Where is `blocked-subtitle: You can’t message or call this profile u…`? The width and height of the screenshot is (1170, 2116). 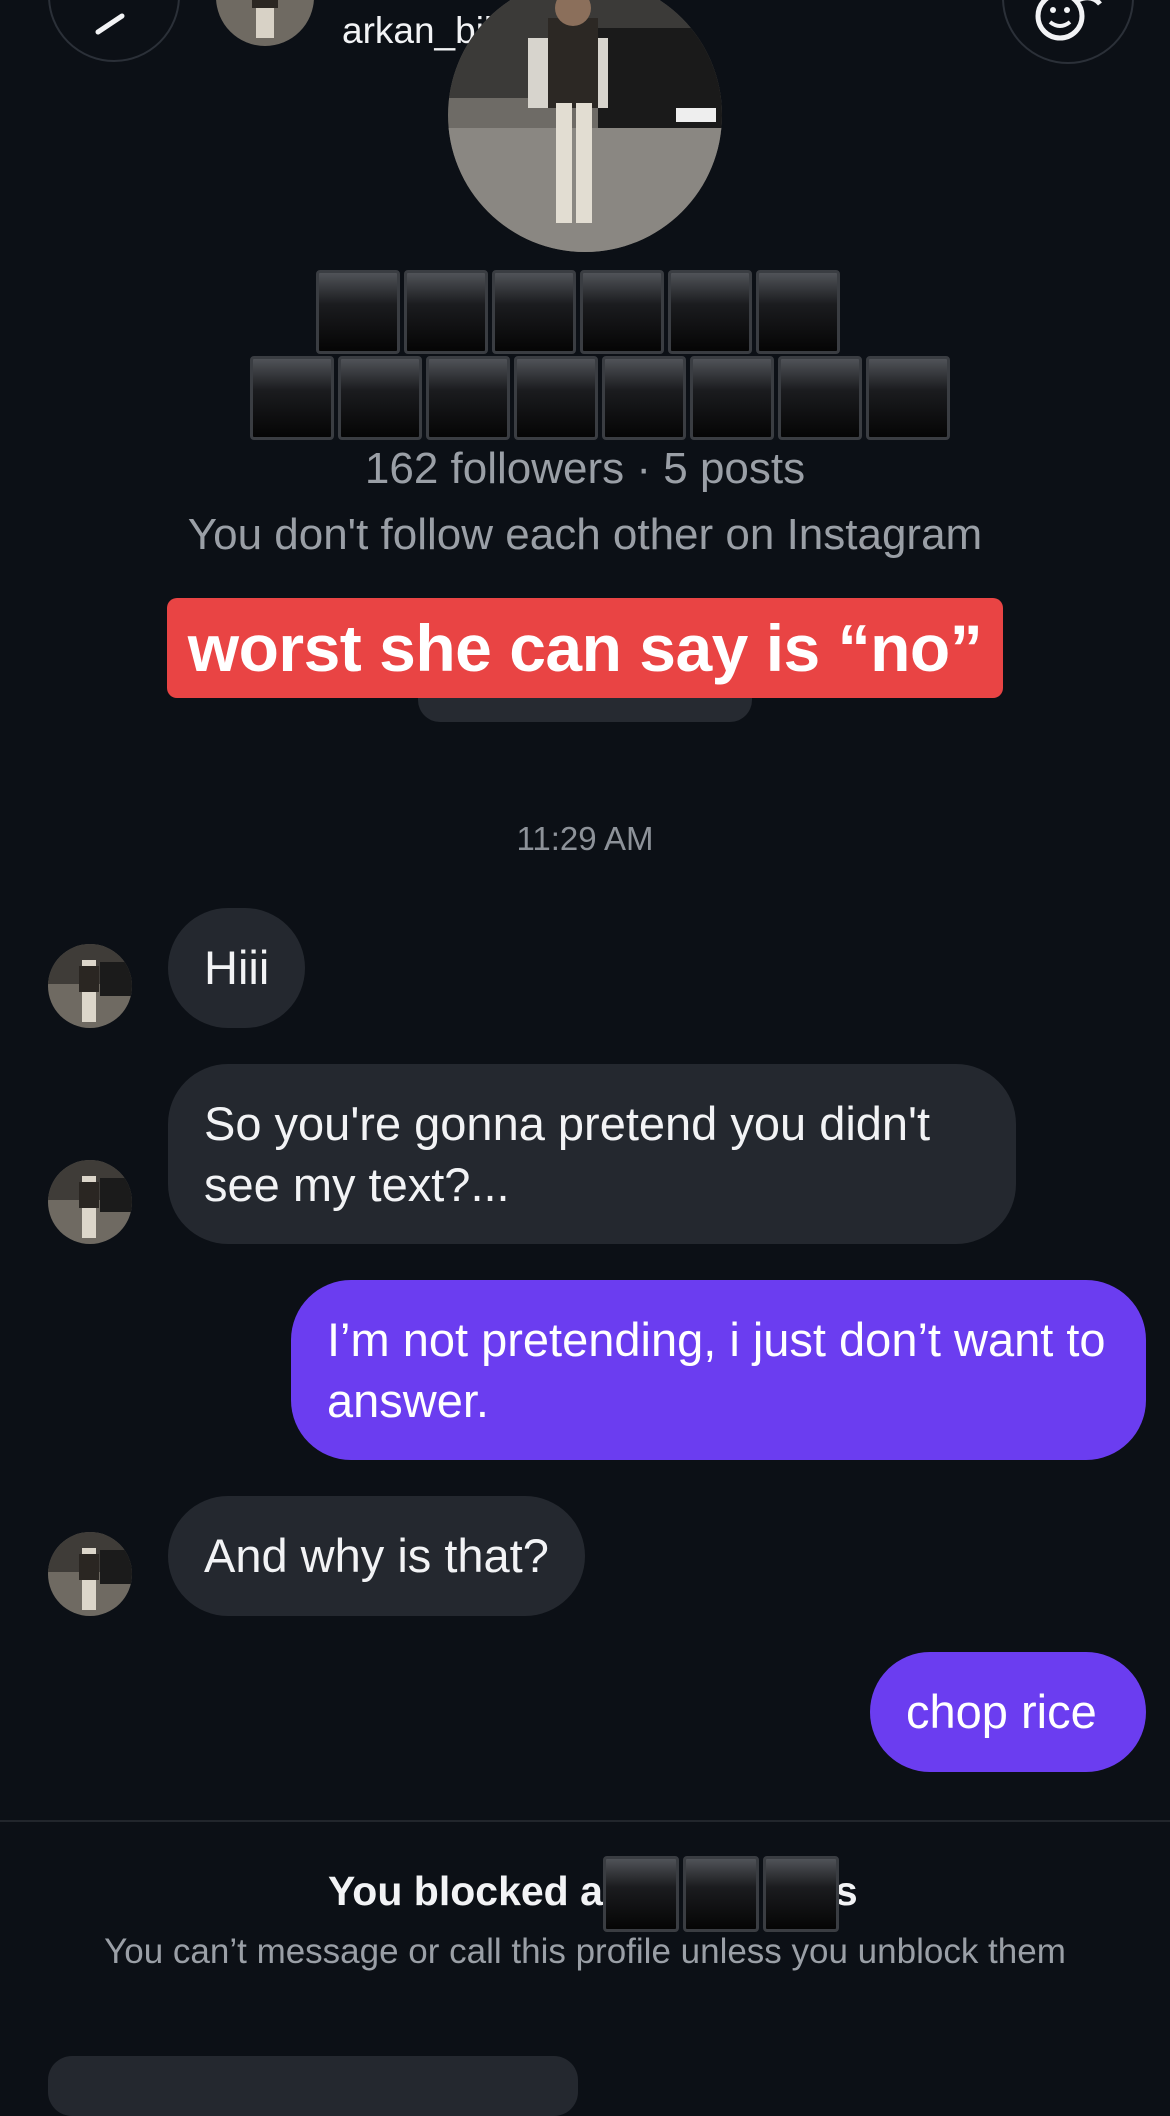 blocked-subtitle: You can’t message or call this profile u… is located at coordinates (585, 1951).